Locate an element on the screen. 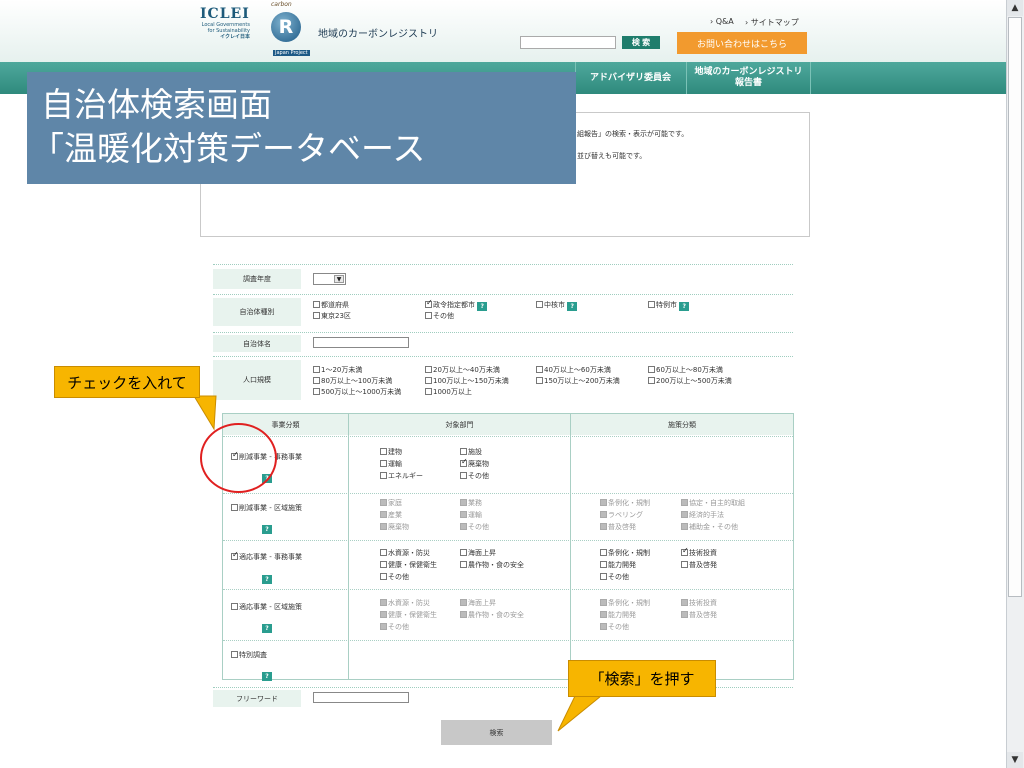 The image size is (1024, 768). category-option: 特別調査 is located at coordinates (249, 655).